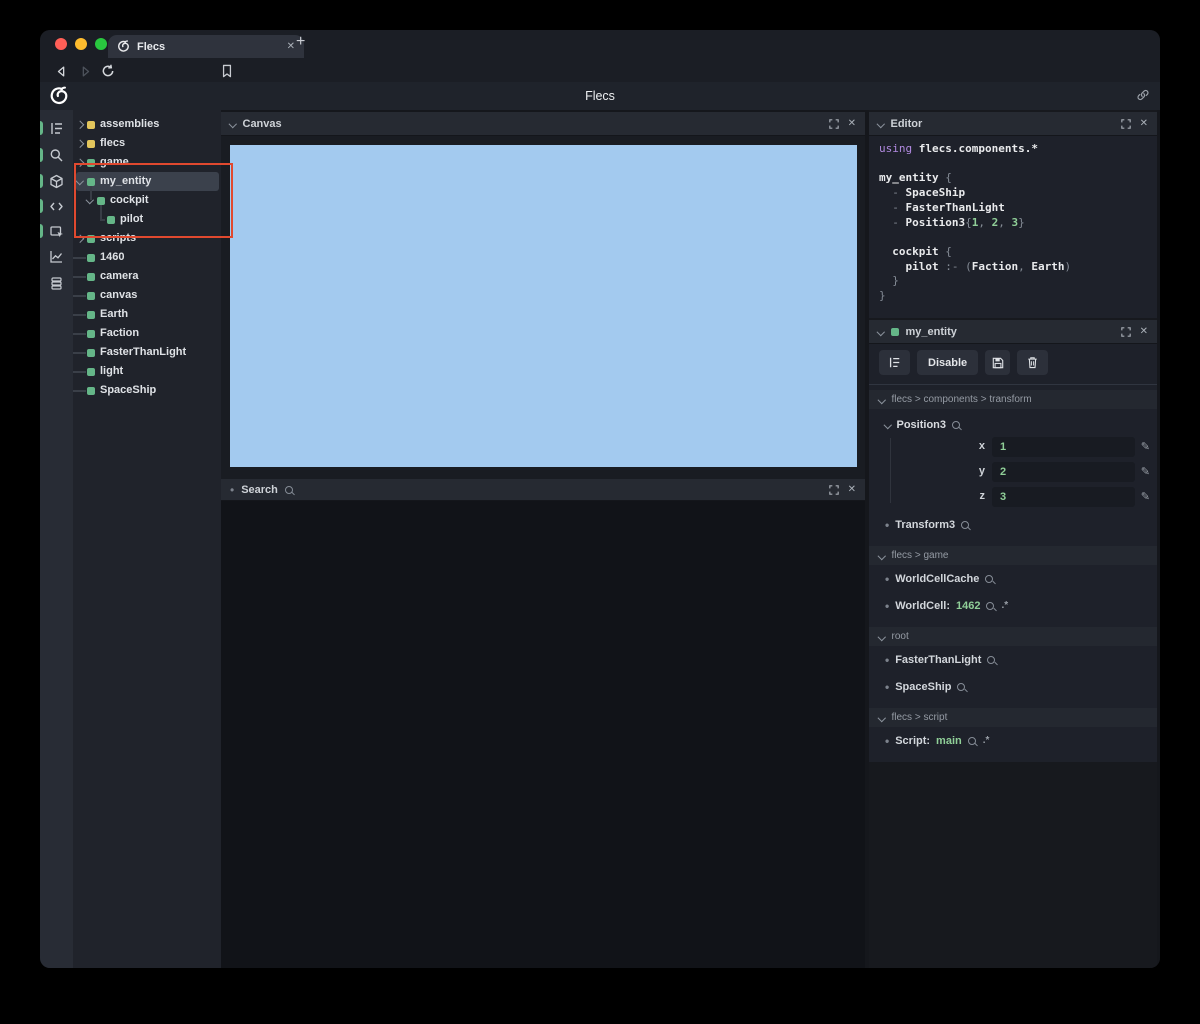  I want to click on tree-item-label: Faction, so click(120, 333).